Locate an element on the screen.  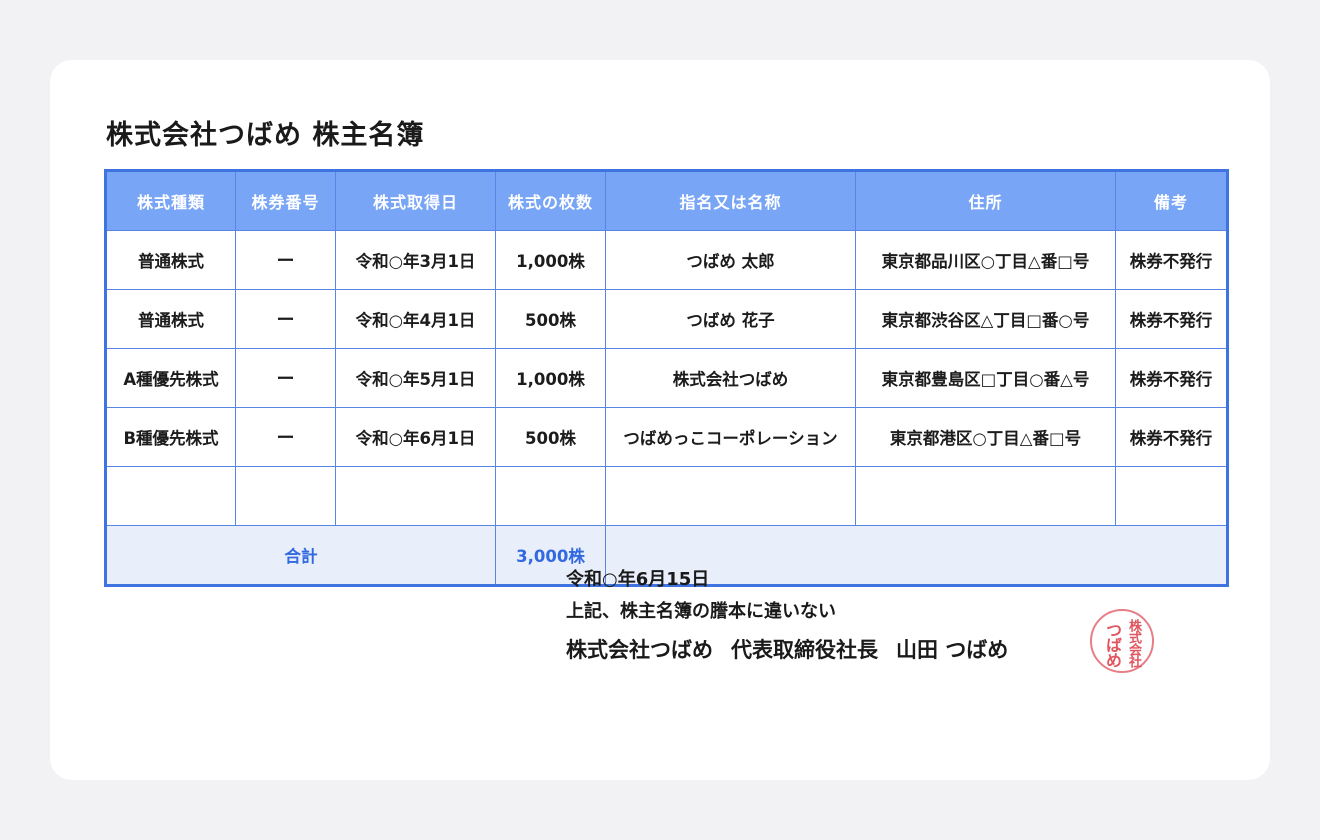
certification-statement: 上記、株主名簿の謄本に違いない is located at coordinates (701, 611).